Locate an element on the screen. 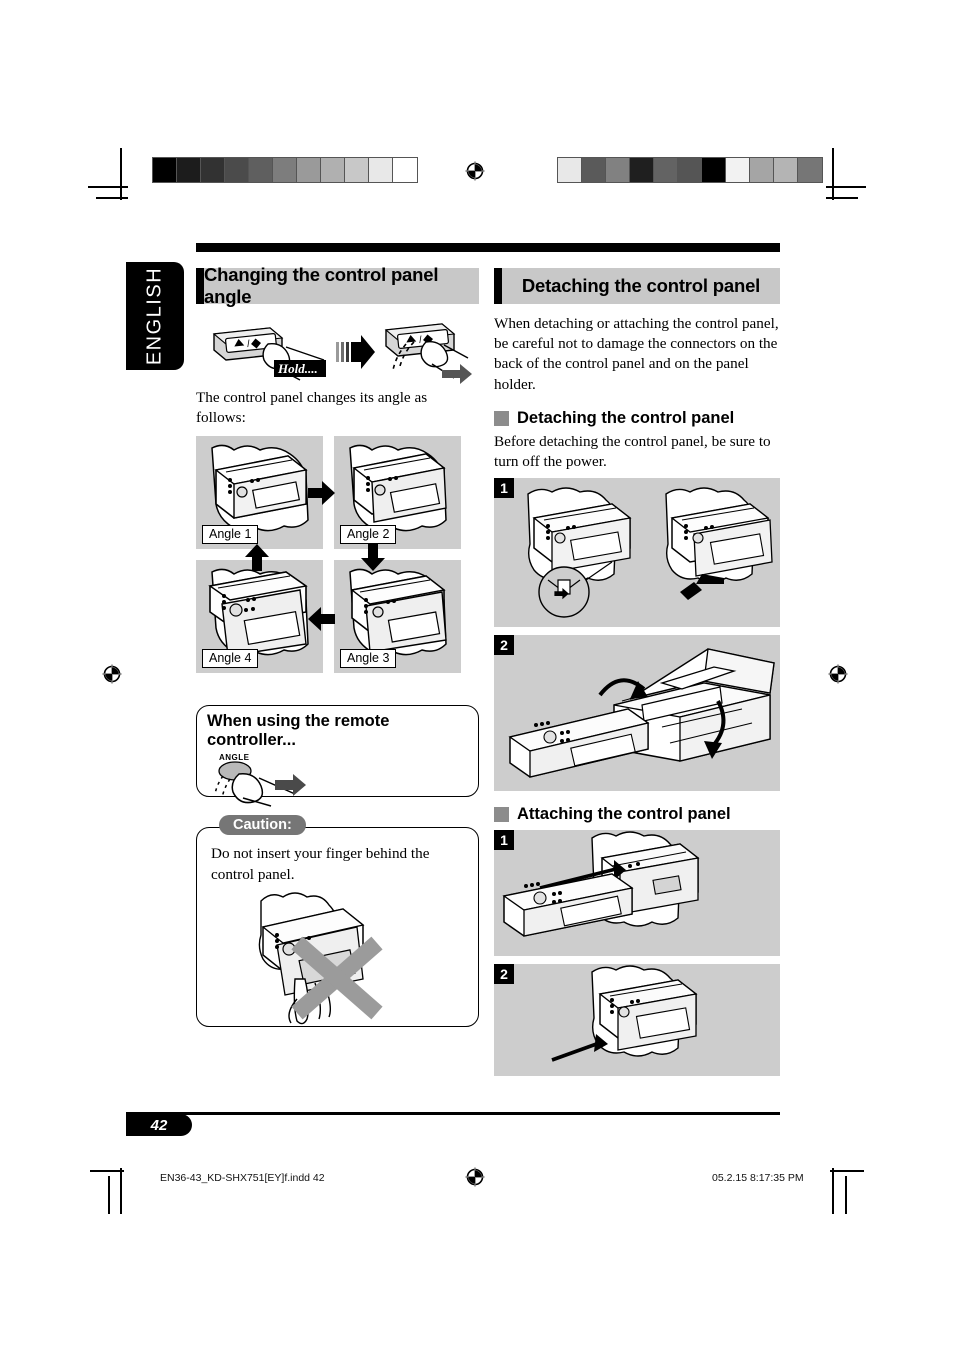 The image size is (954, 1351). angle-label-3: Angle 3 is located at coordinates (368, 659).